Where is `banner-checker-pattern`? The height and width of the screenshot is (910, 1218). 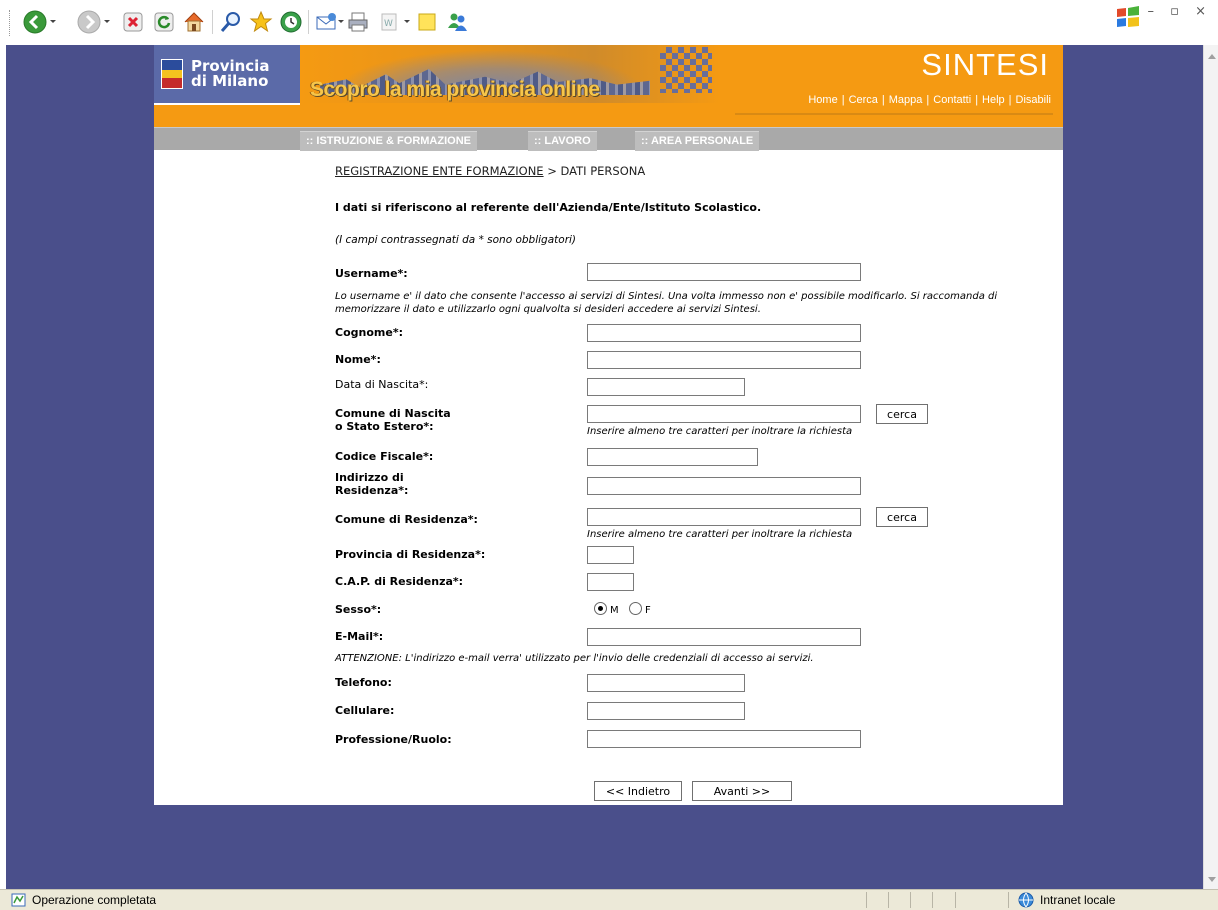
banner-checker-pattern is located at coordinates (686, 70).